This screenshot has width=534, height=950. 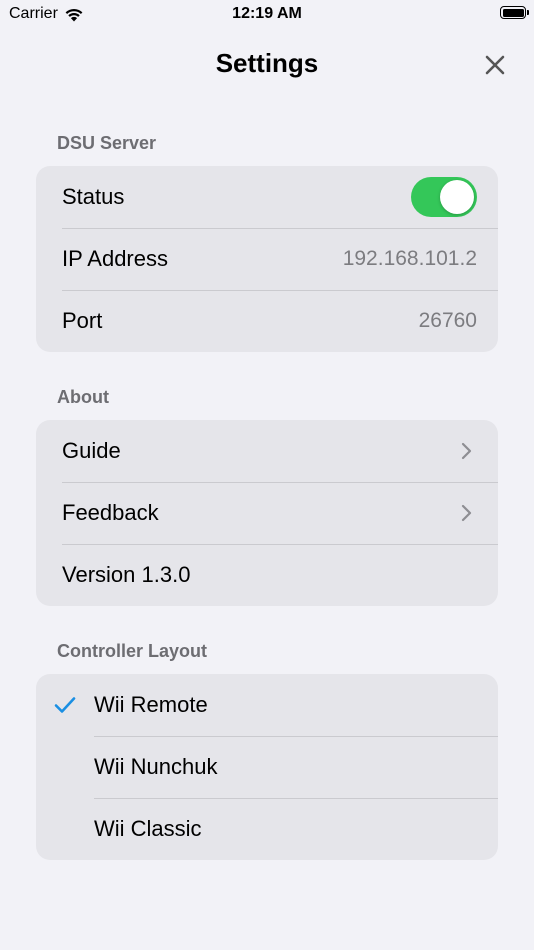 What do you see at coordinates (267, 705) in the screenshot?
I see `option-wii-remote: Wii Remote` at bounding box center [267, 705].